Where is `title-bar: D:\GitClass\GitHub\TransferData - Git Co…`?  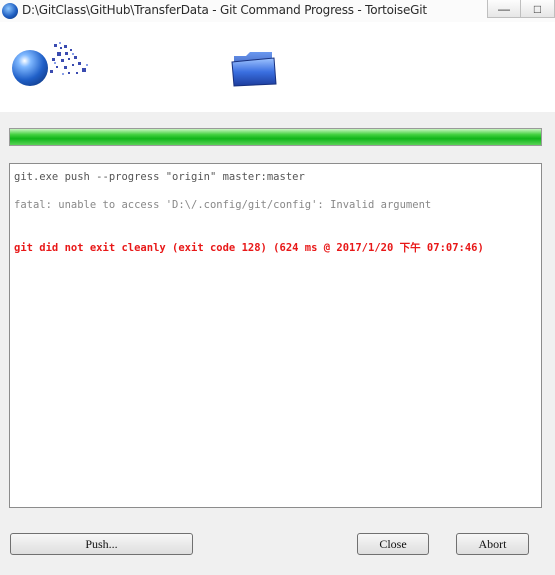
title-bar: D:\GitClass\GitHub\TransferData - Git Co… is located at coordinates (277, 11).